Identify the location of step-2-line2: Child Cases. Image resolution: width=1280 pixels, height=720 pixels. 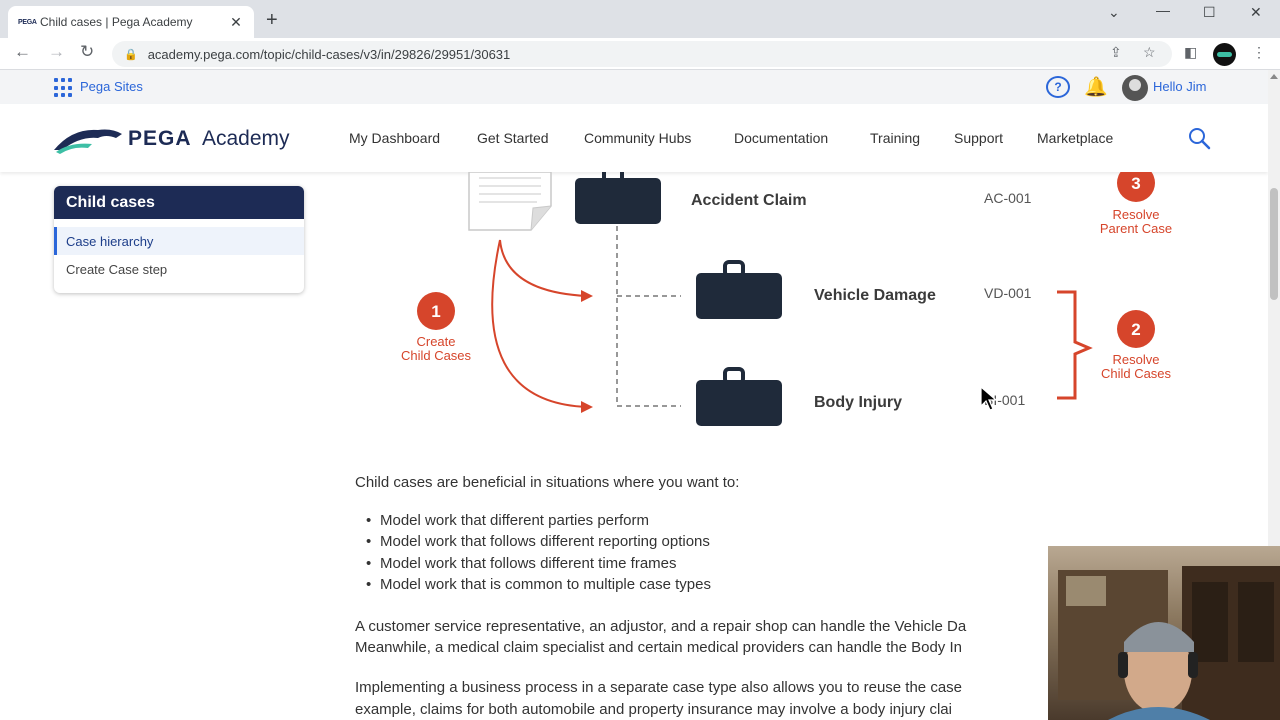
(1136, 373).